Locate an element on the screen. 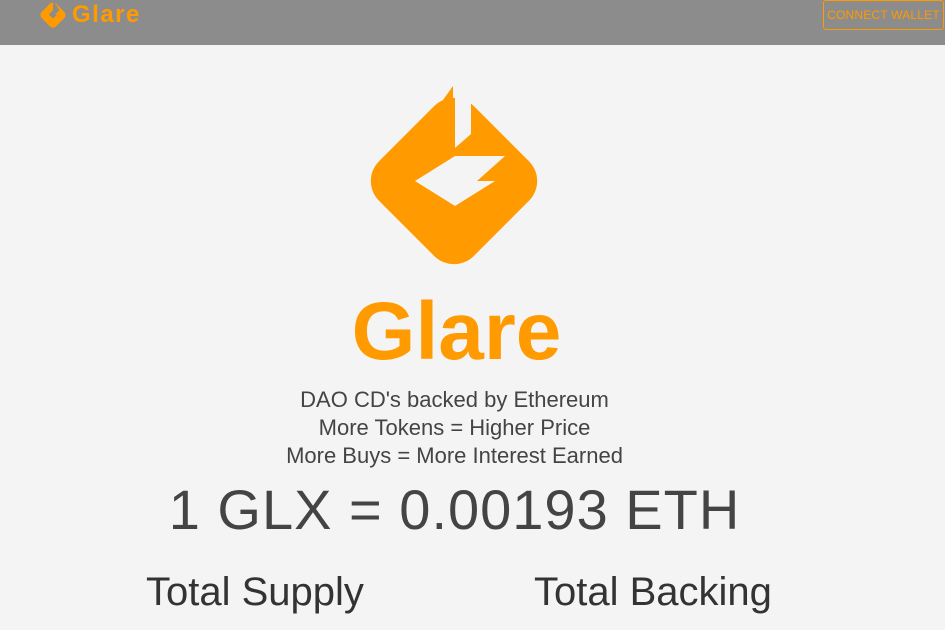 This screenshot has width=945, height=630. brand-home-link: Glare is located at coordinates (89, 15).